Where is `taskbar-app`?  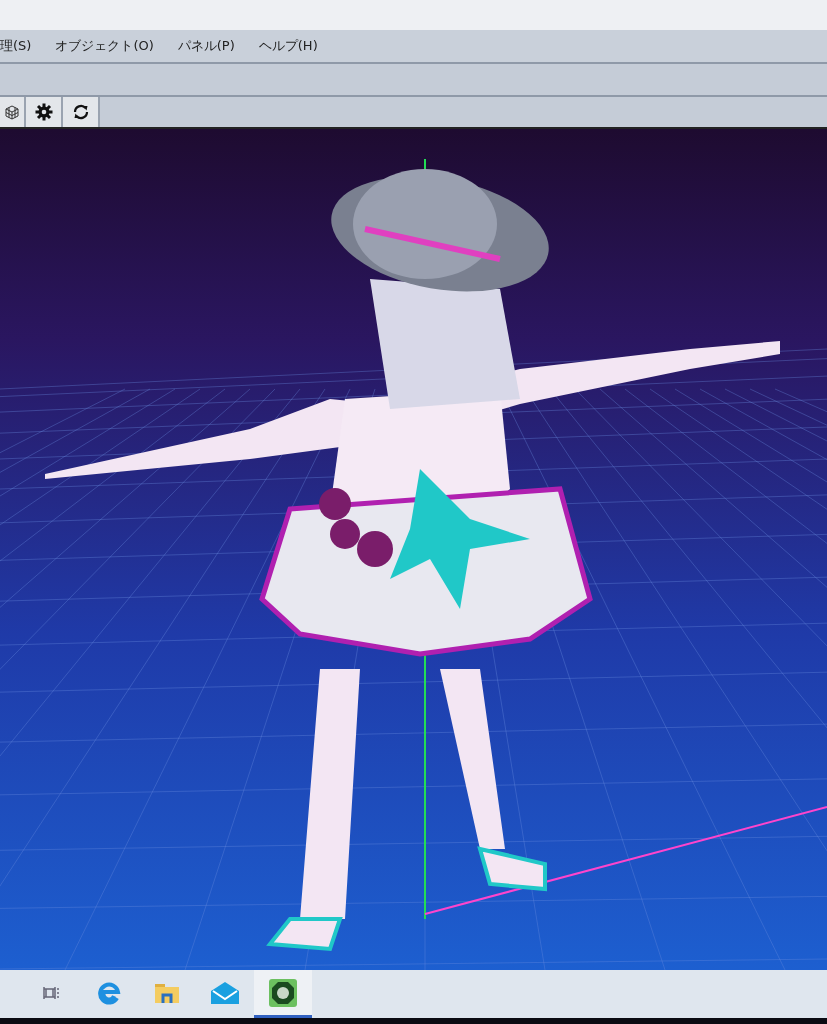
taskbar-app is located at coordinates (283, 994).